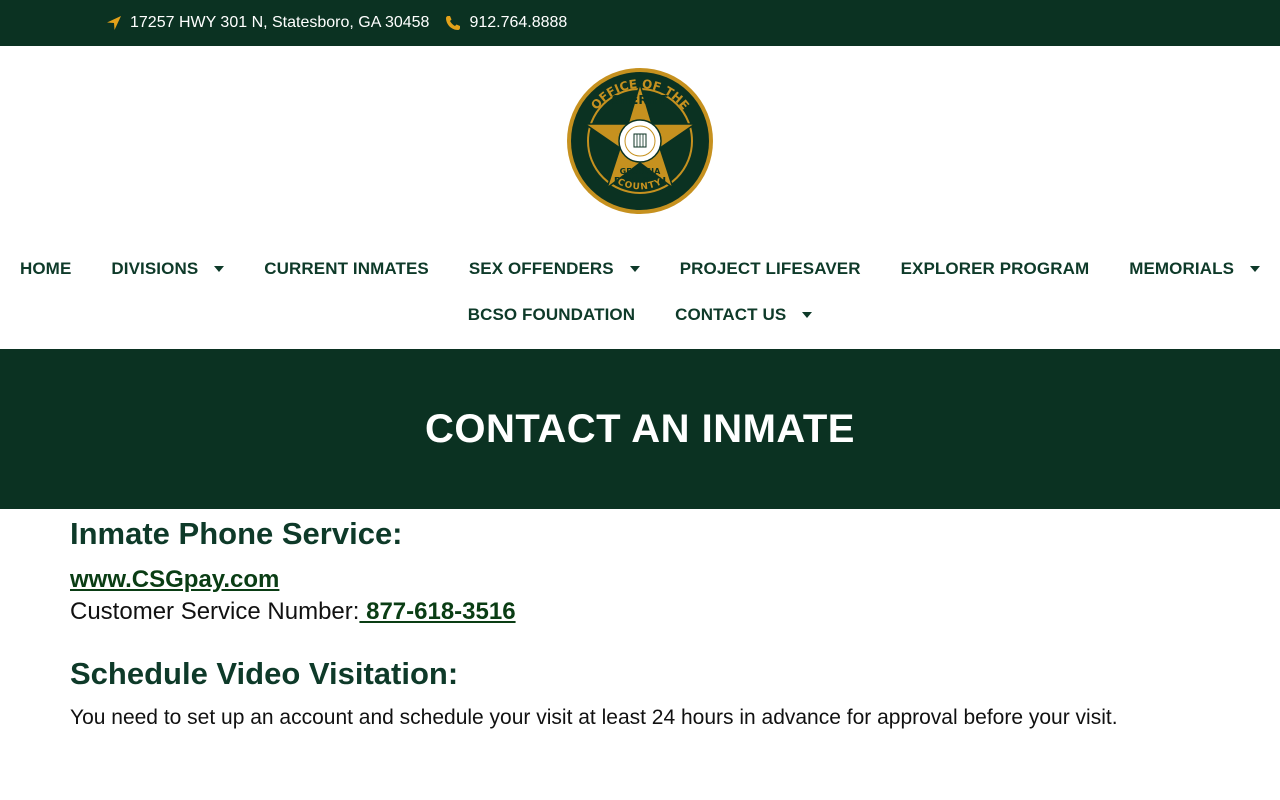 This screenshot has height=800, width=1280. Describe the element at coordinates (1182, 268) in the screenshot. I see `nav-item-label: MEMORIALS` at that location.